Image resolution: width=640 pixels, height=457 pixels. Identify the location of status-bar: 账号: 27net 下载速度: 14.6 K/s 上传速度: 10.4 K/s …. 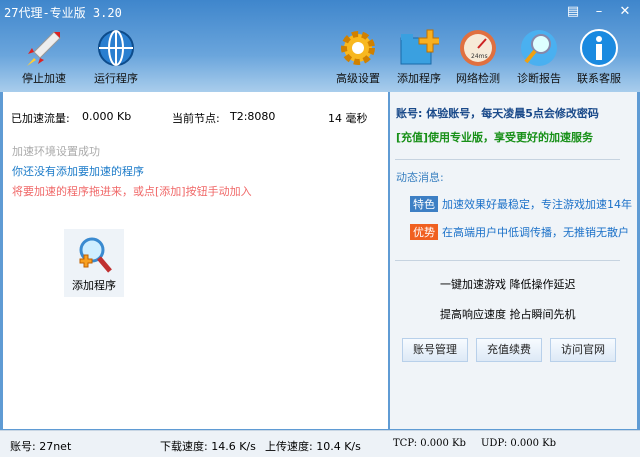
(320, 443).